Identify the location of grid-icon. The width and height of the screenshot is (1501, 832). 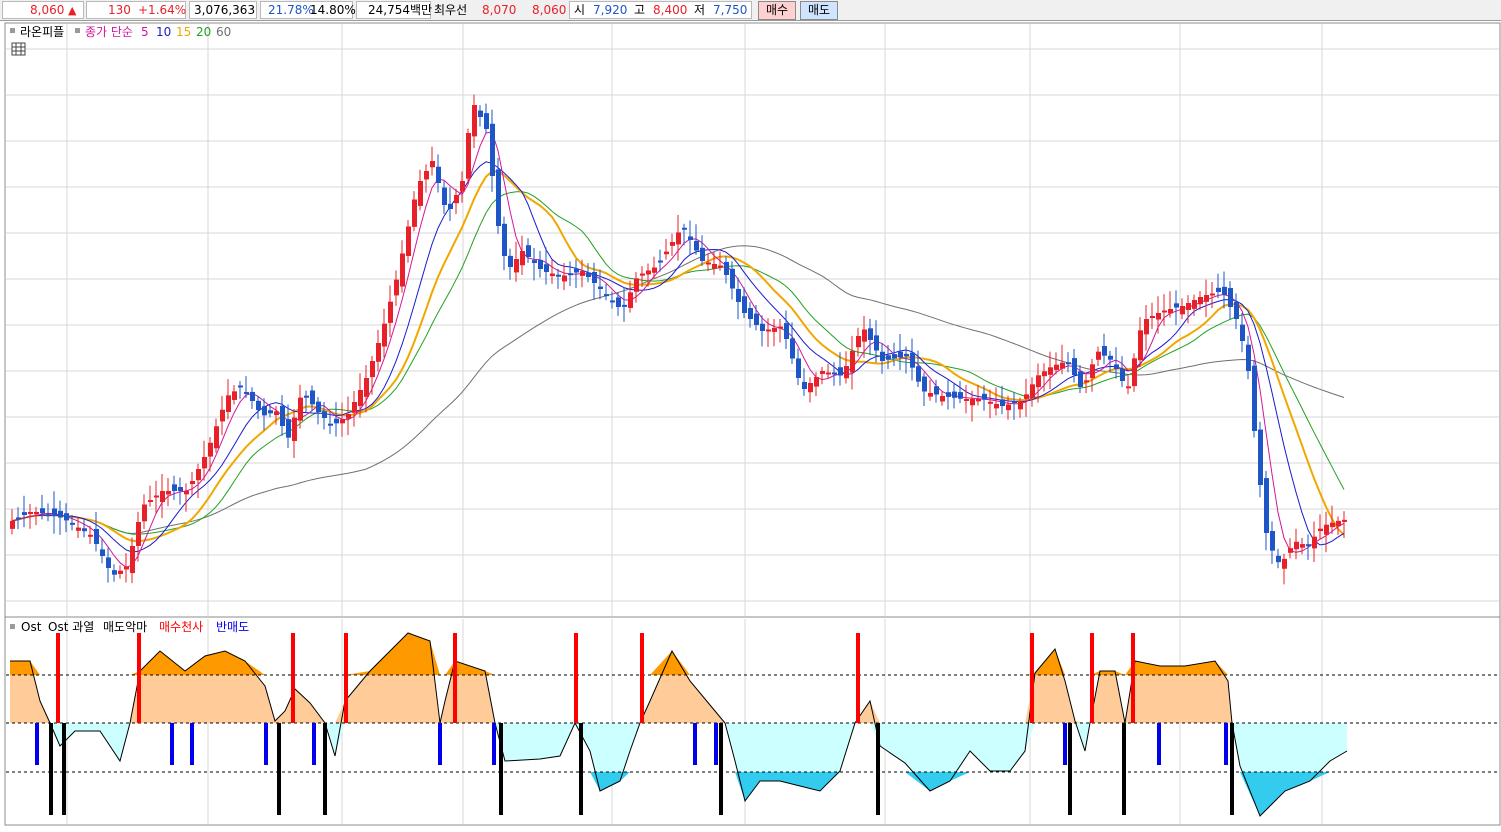
(18, 49).